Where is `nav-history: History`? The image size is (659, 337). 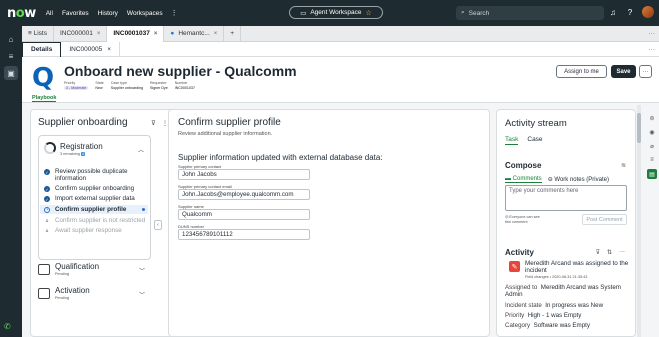
nav-history: History is located at coordinates (108, 13).